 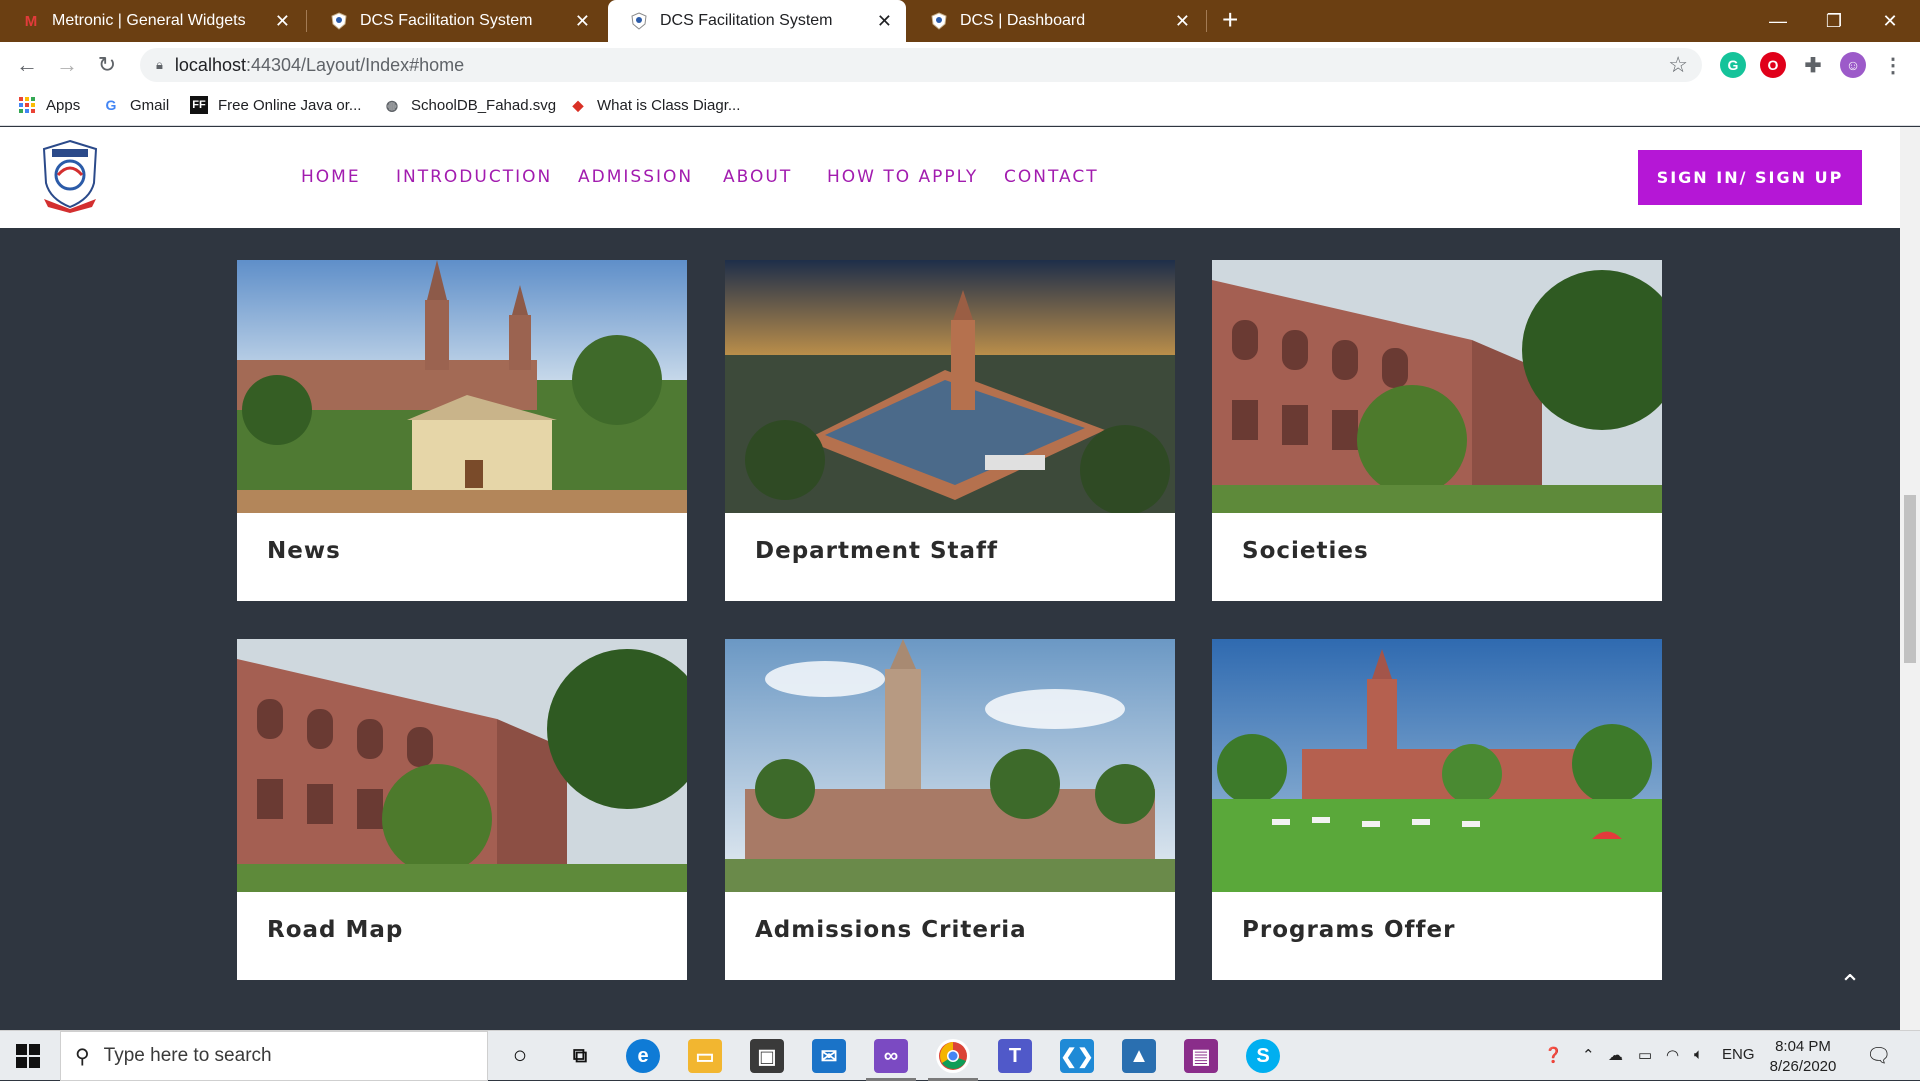 What do you see at coordinates (1023, 20) in the screenshot?
I see `tab-title: DCS | Dashboard` at bounding box center [1023, 20].